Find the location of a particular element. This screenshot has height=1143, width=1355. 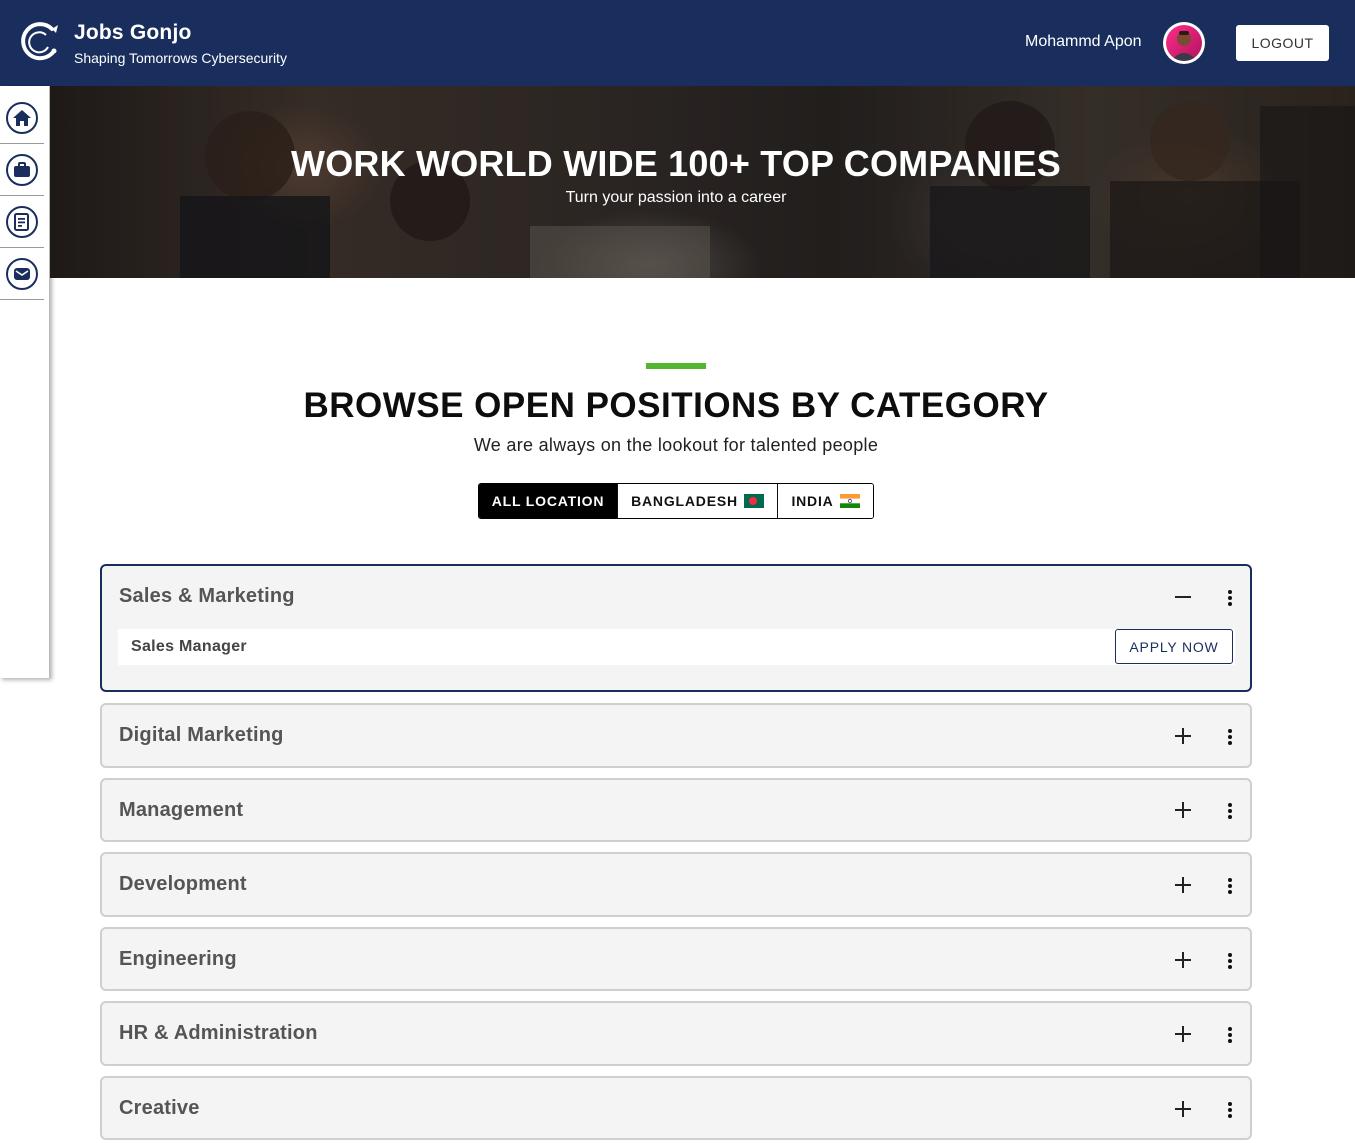

section-title: BROWSE OPEN POSITIONS BY CATEGORY is located at coordinates (676, 405).